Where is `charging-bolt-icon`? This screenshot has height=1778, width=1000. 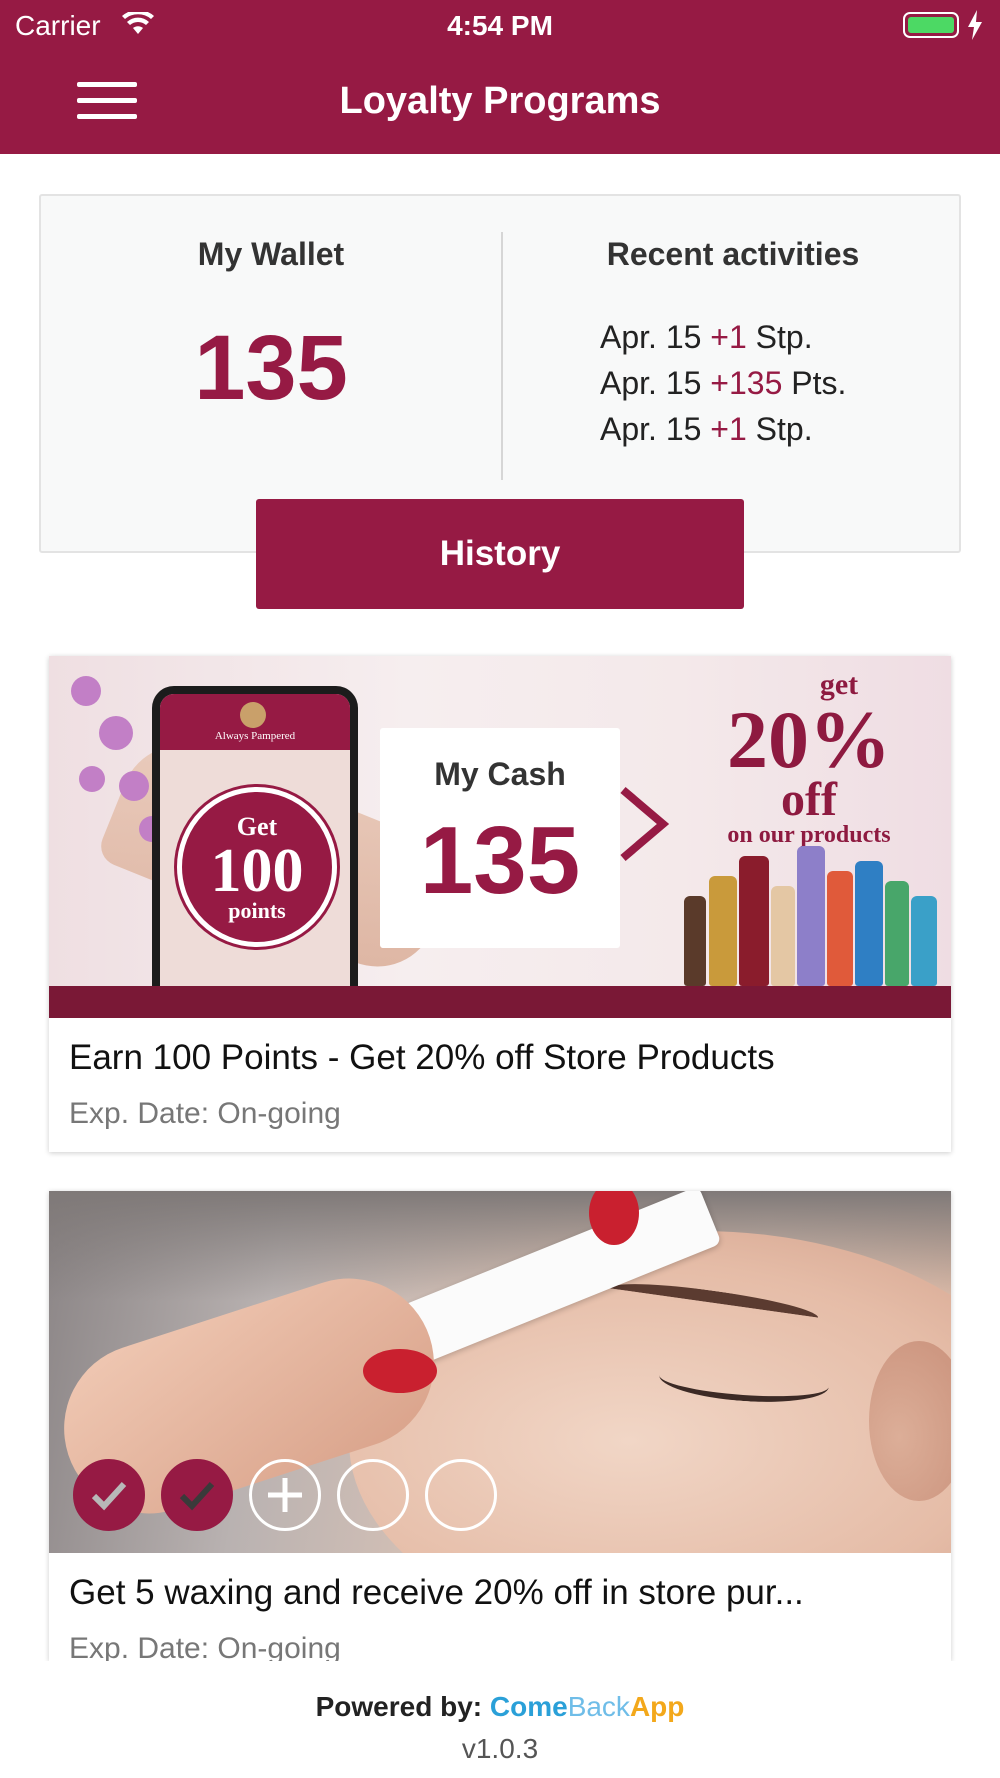 charging-bolt-icon is located at coordinates (975, 25).